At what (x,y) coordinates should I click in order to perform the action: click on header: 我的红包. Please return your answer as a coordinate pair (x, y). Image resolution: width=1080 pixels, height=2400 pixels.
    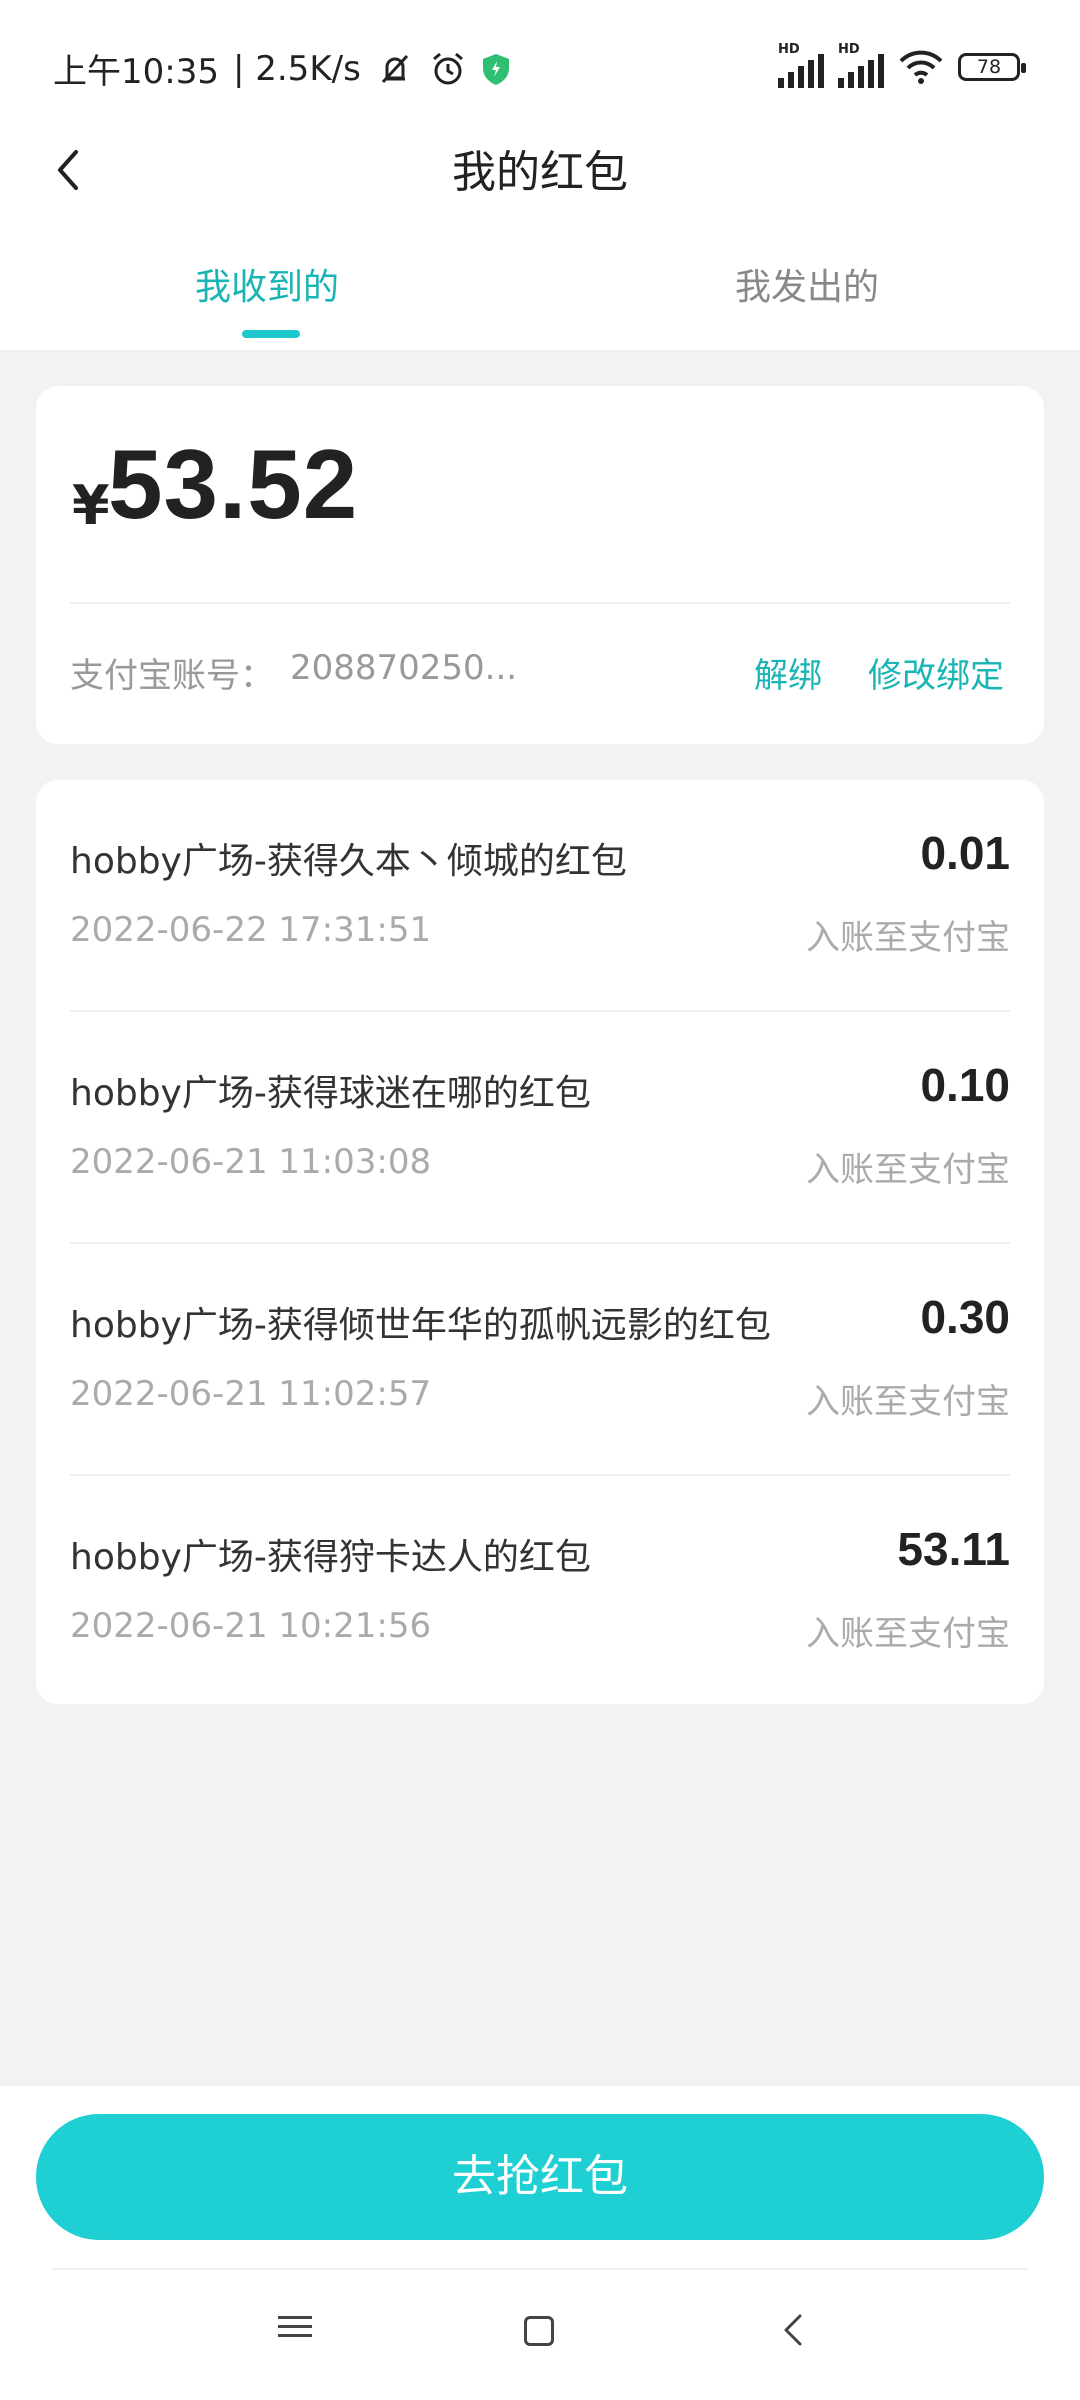
    Looking at the image, I should click on (540, 170).